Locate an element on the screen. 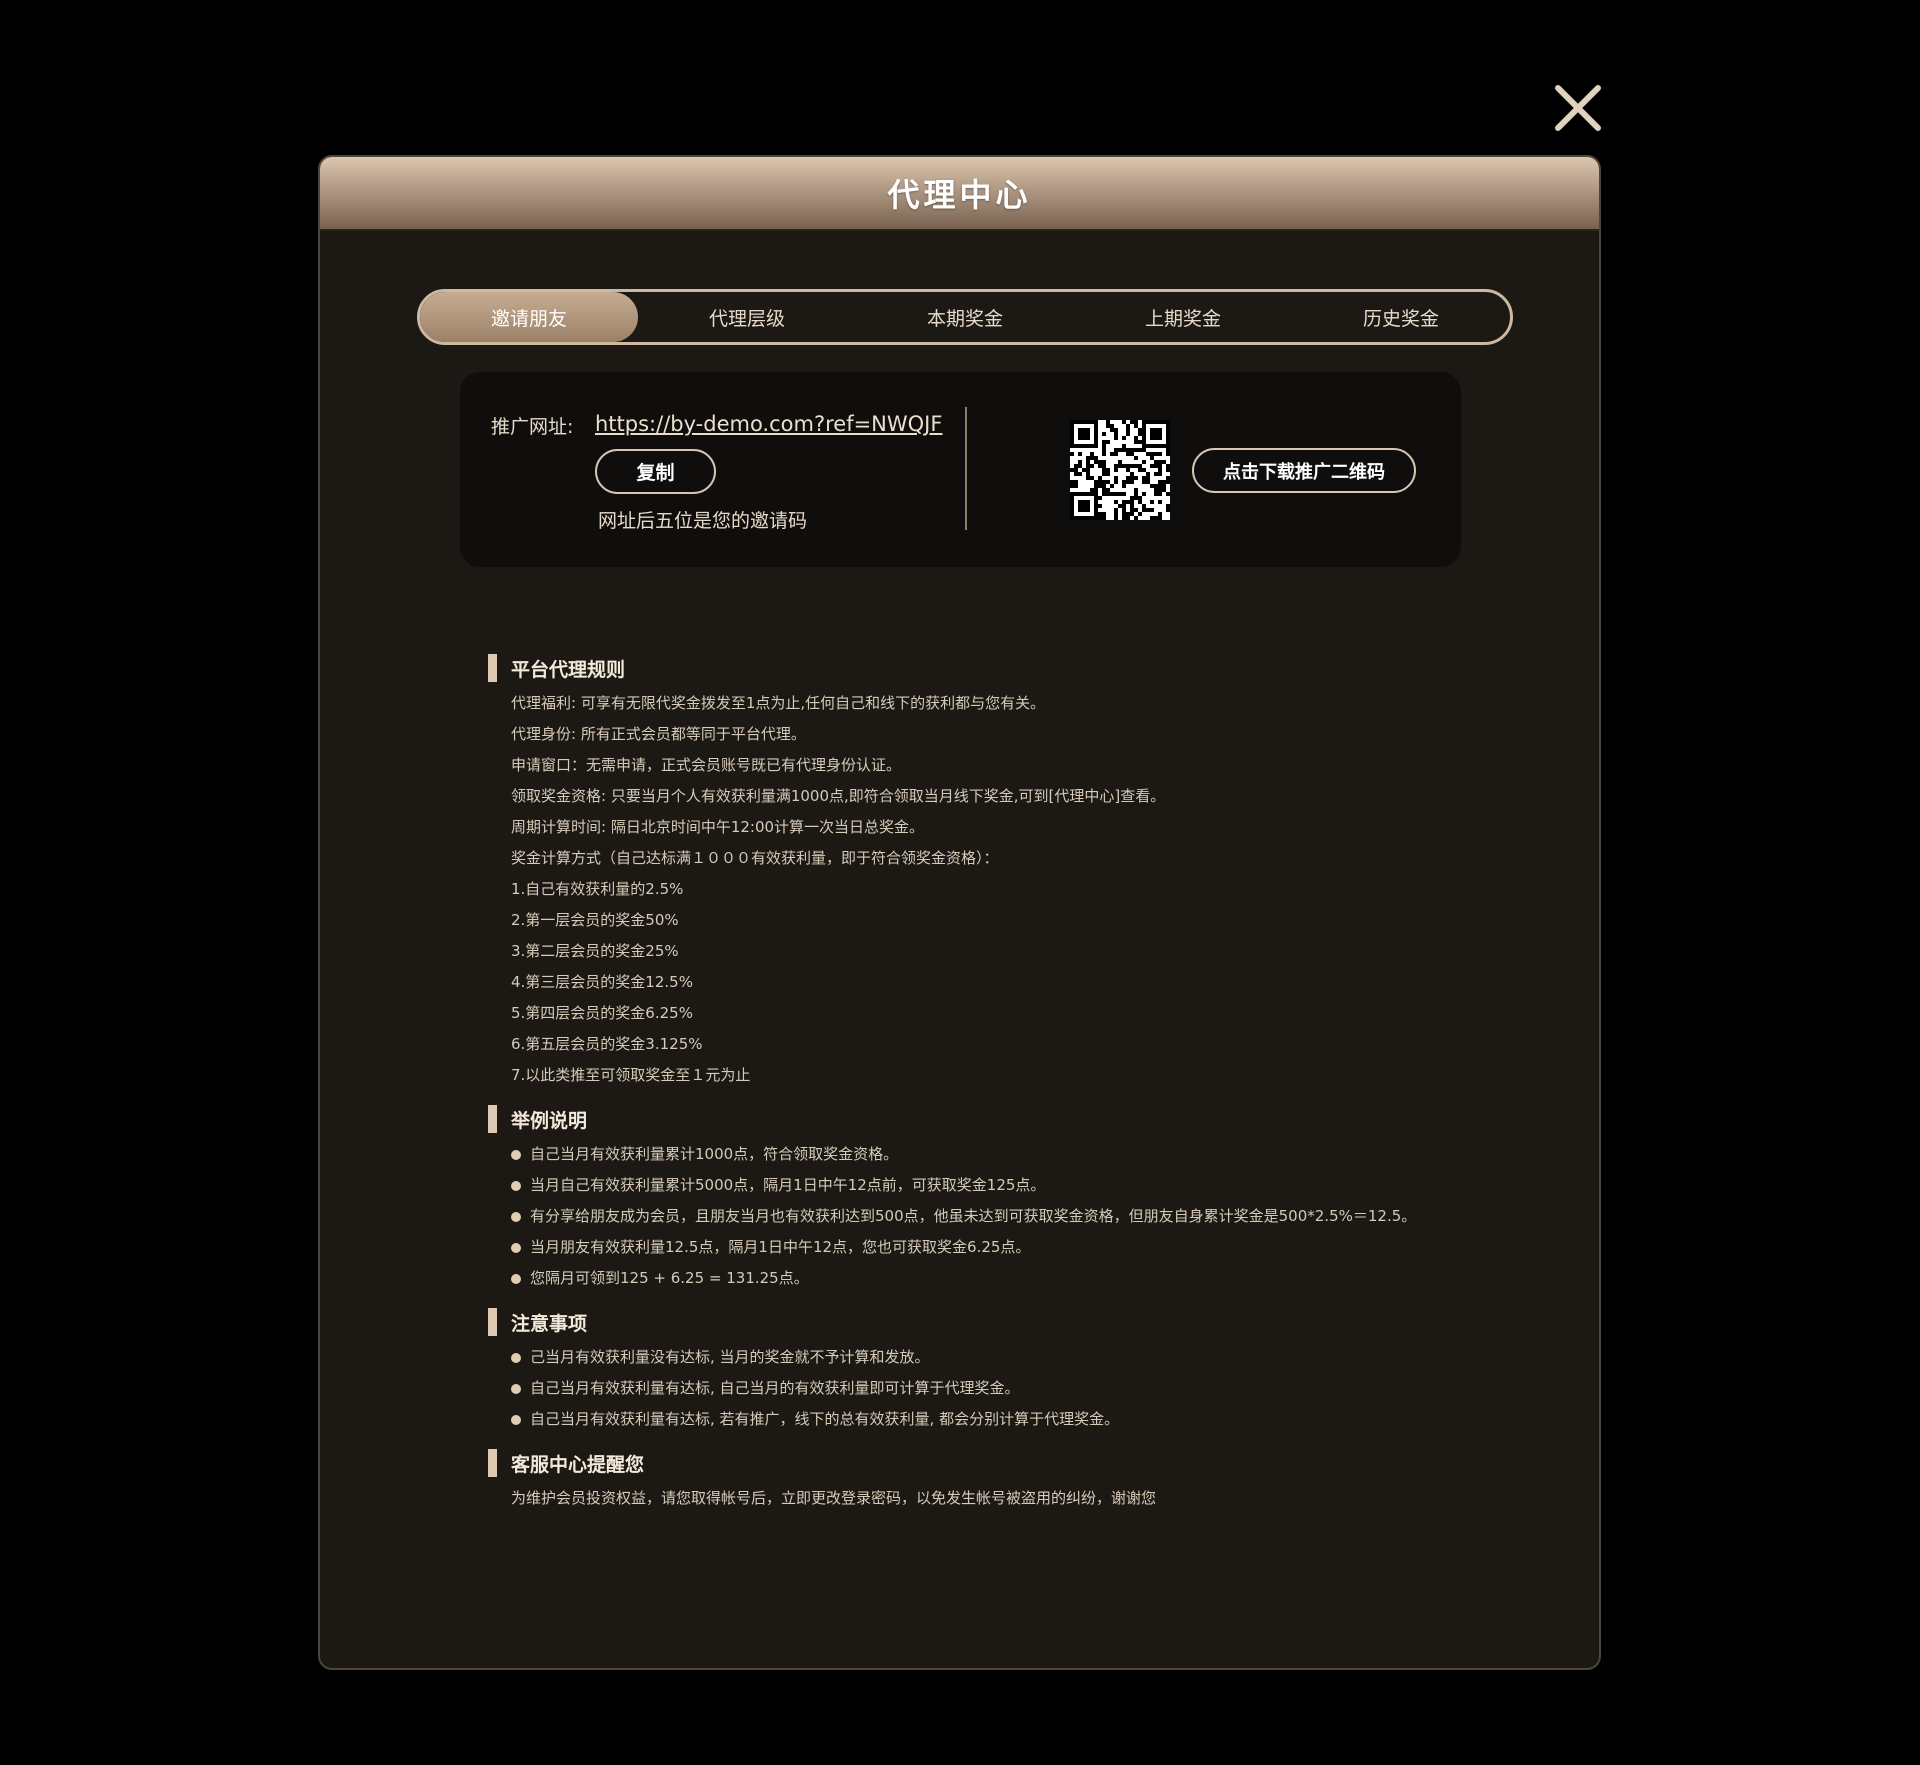 Image resolution: width=1920 pixels, height=1765 pixels. section-title: 举例说明 is located at coordinates (1013, 1119).